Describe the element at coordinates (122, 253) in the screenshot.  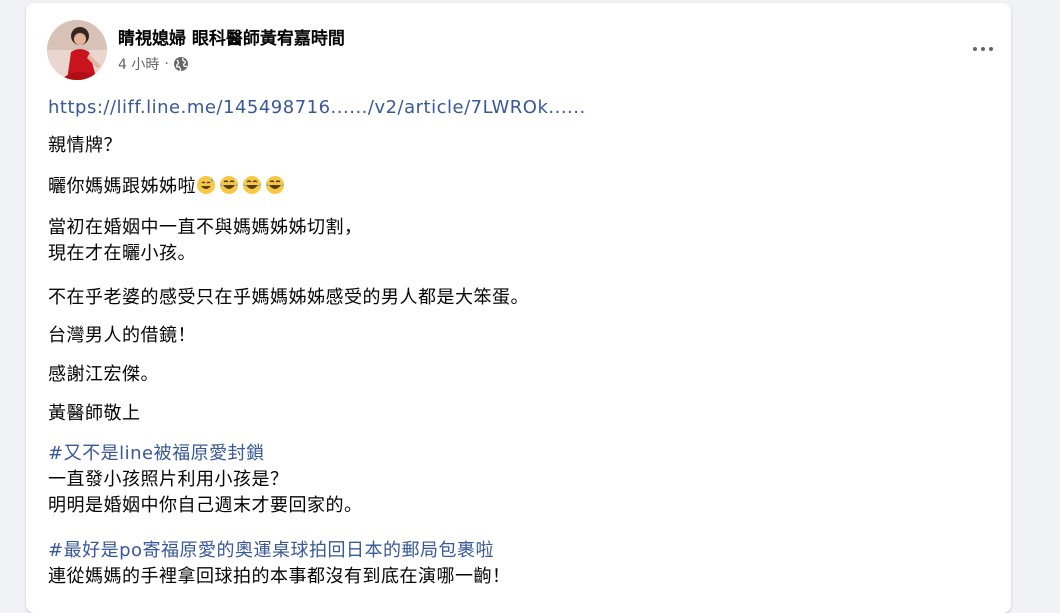
I see `paragraph-3-line-2: 現在才在曬小孩。` at that location.